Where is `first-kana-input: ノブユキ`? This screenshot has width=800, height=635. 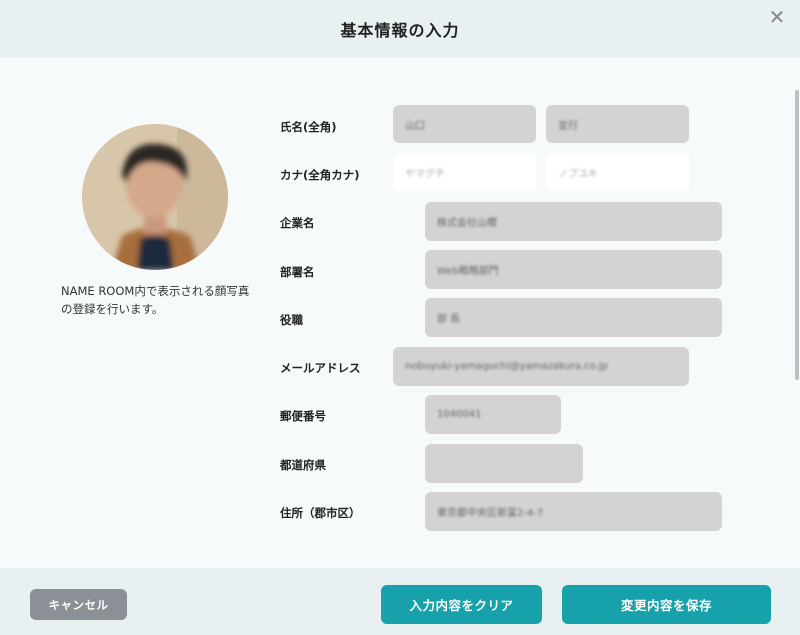 first-kana-input: ノブユキ is located at coordinates (617, 172).